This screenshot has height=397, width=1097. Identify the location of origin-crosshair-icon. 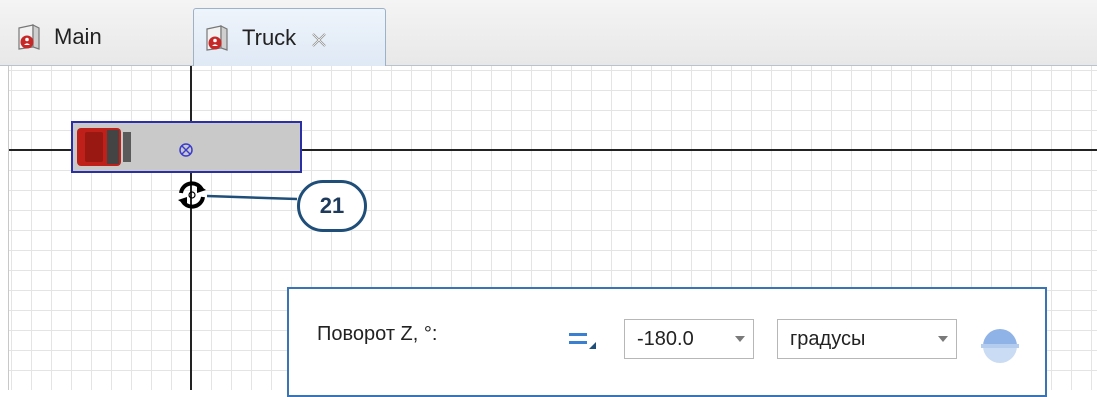
(186, 150).